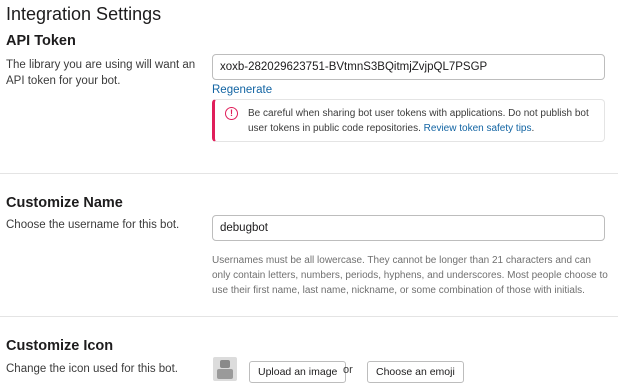  What do you see at coordinates (41, 41) in the screenshot?
I see `api-token-title: API Token` at bounding box center [41, 41].